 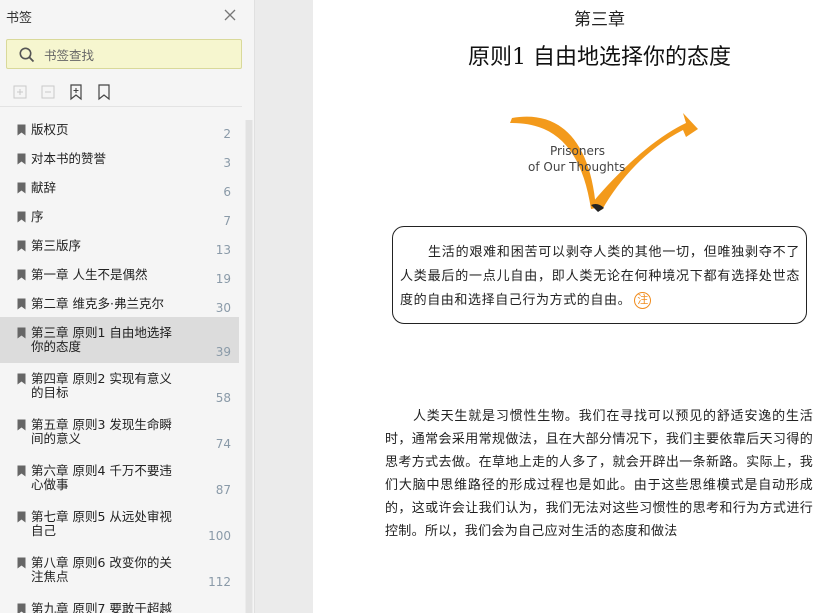 What do you see at coordinates (56, 245) in the screenshot?
I see `bookmark-label: 第三版序` at bounding box center [56, 245].